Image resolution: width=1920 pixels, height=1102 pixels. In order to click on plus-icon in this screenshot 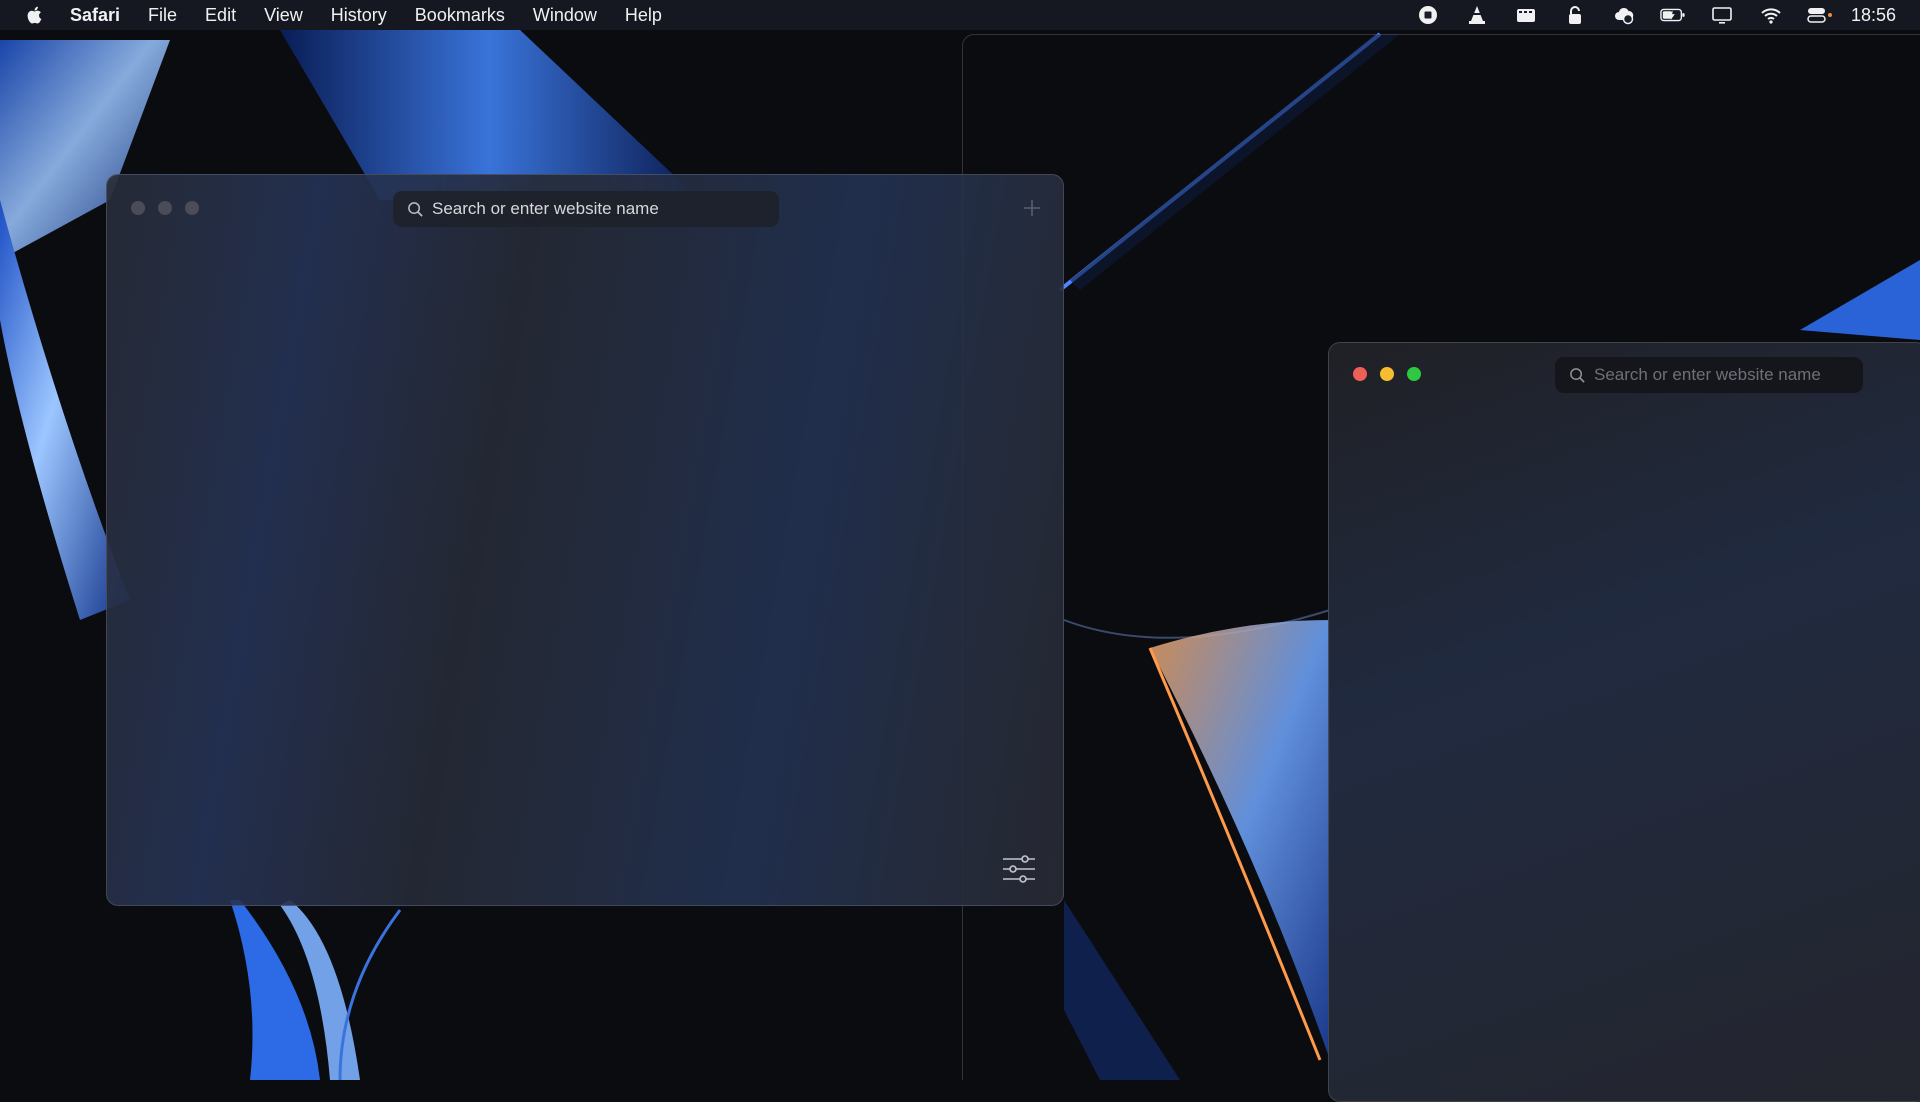, I will do `click(1032, 208)`.